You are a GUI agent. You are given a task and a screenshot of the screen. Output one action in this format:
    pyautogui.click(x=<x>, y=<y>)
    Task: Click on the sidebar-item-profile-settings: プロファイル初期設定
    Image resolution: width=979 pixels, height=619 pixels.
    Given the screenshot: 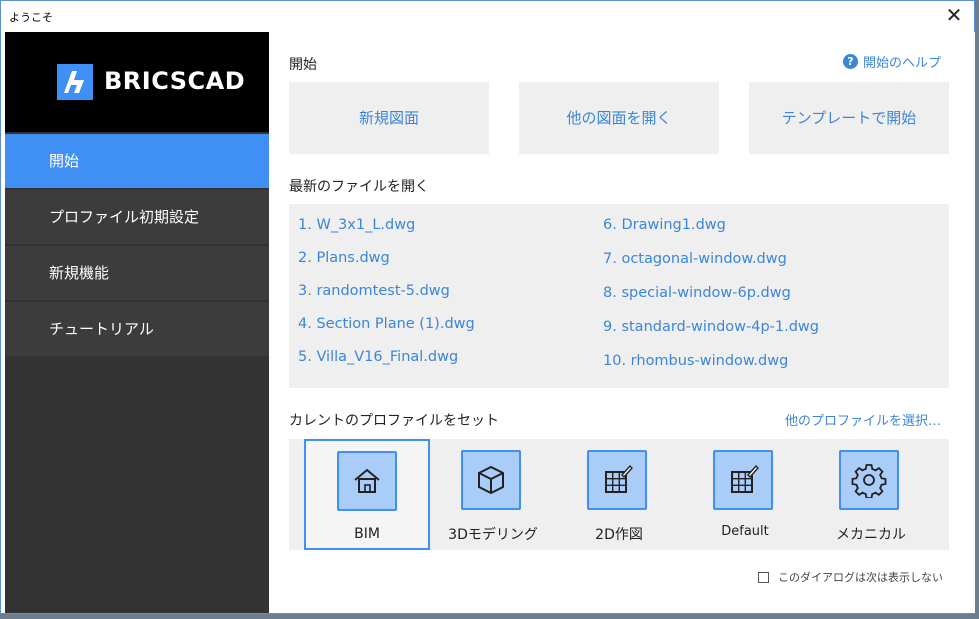 What is the action you would take?
    pyautogui.click(x=137, y=217)
    